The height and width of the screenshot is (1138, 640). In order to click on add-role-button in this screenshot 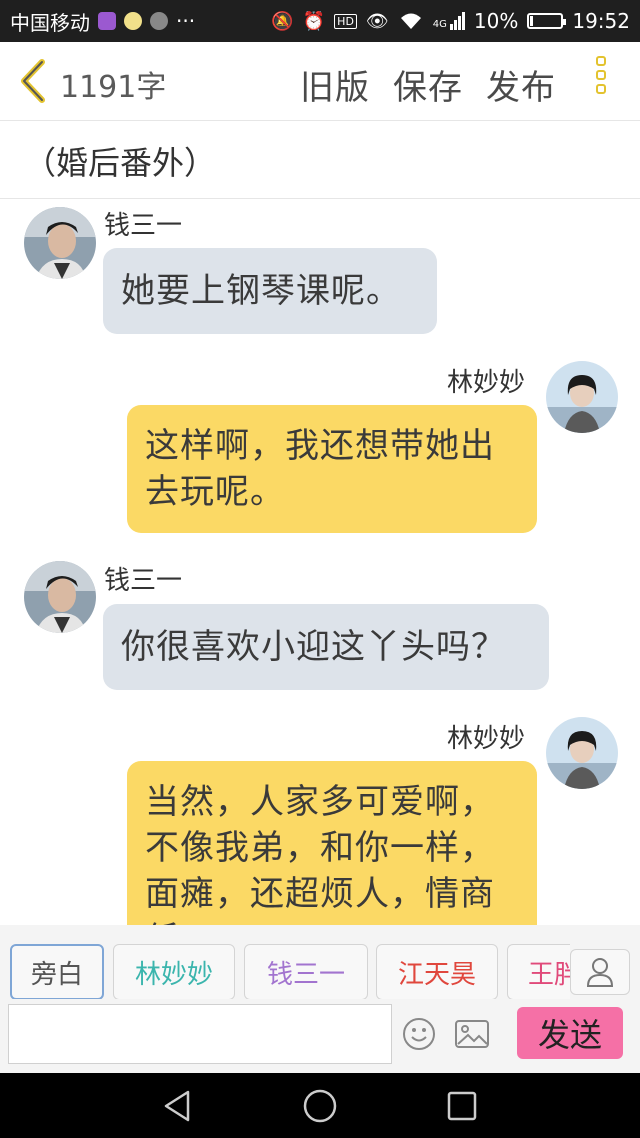, I will do `click(600, 972)`.